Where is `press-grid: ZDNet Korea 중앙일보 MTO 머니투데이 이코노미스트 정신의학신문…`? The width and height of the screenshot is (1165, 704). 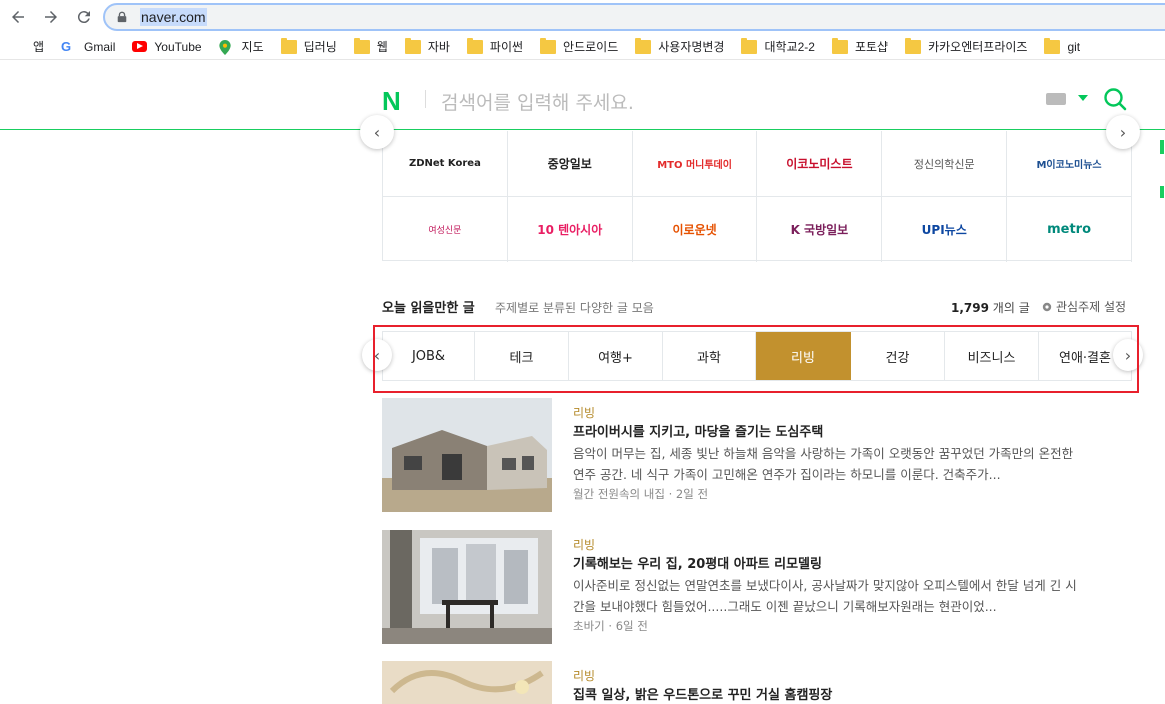 press-grid: ZDNet Korea 중앙일보 MTO 머니투데이 이코노미스트 정신의학신문… is located at coordinates (757, 196).